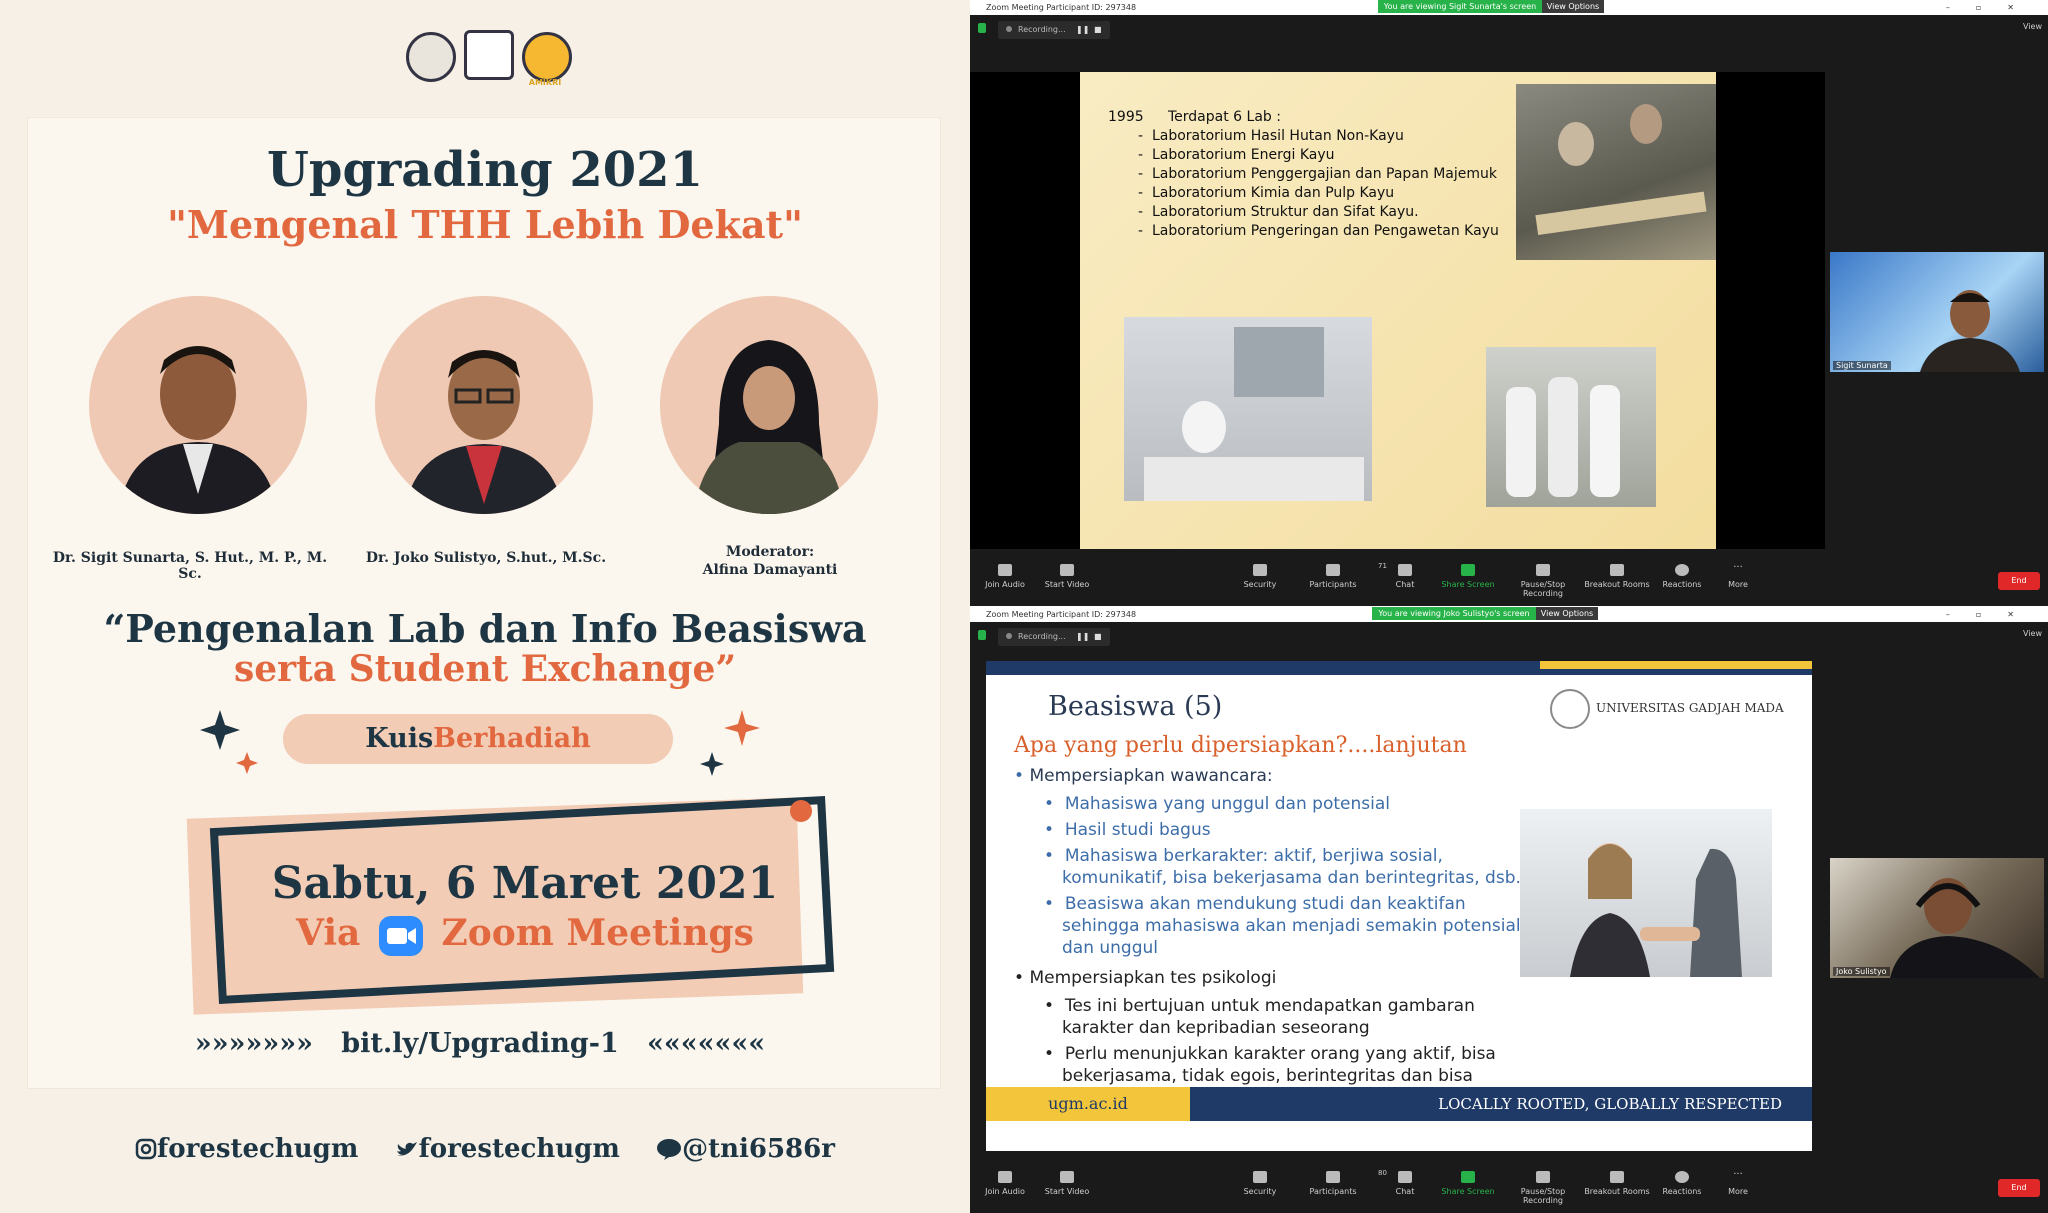 The width and height of the screenshot is (2048, 1213). I want to click on prize-label: Berhadiah, so click(512, 738).